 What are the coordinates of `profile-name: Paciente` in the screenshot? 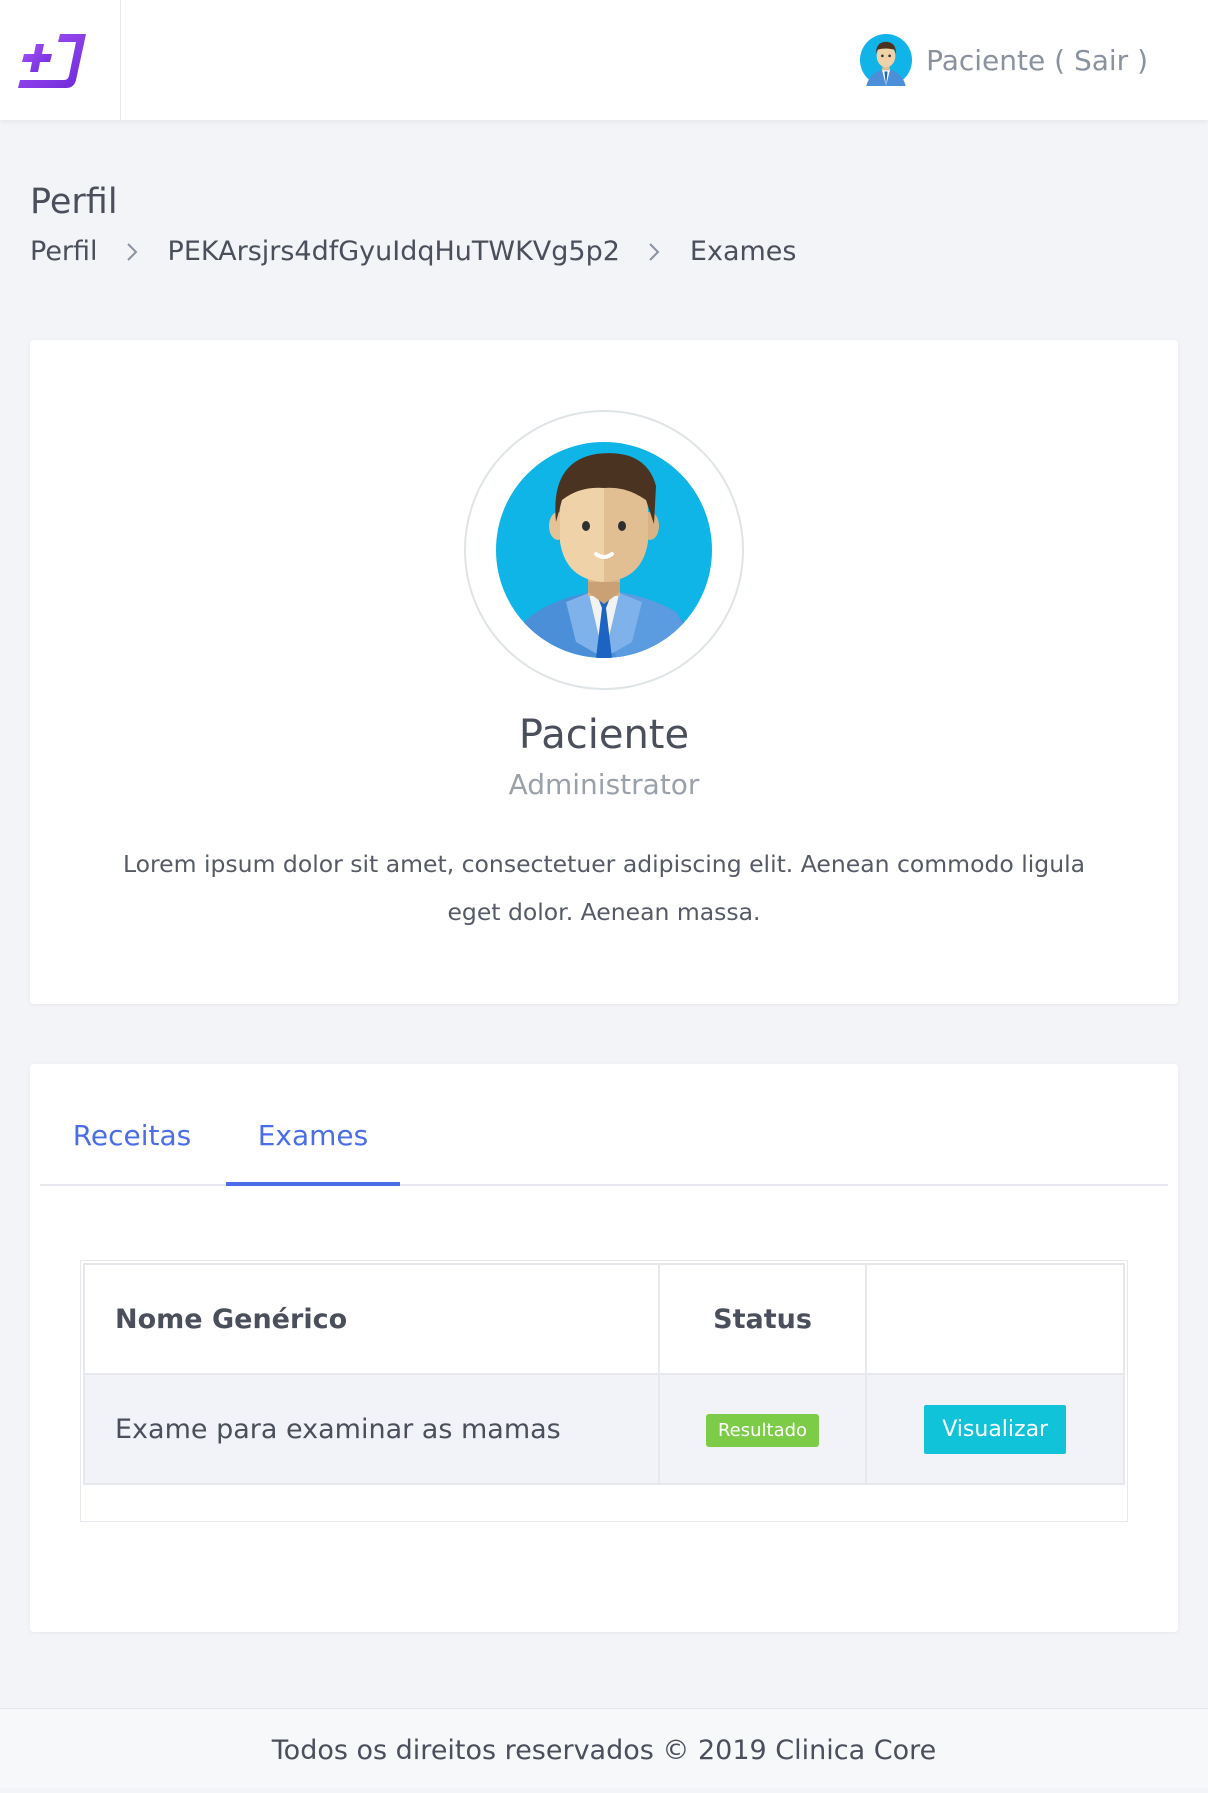 It's located at (604, 735).